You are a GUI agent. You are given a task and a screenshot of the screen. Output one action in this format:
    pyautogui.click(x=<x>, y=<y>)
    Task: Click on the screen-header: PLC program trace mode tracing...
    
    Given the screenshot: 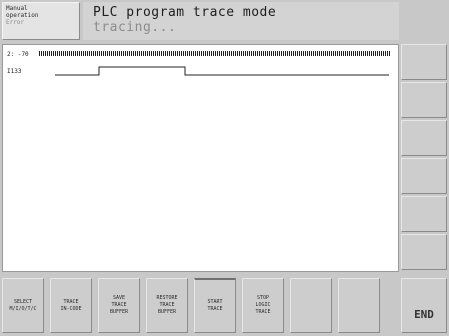 What is the action you would take?
    pyautogui.click(x=241, y=21)
    